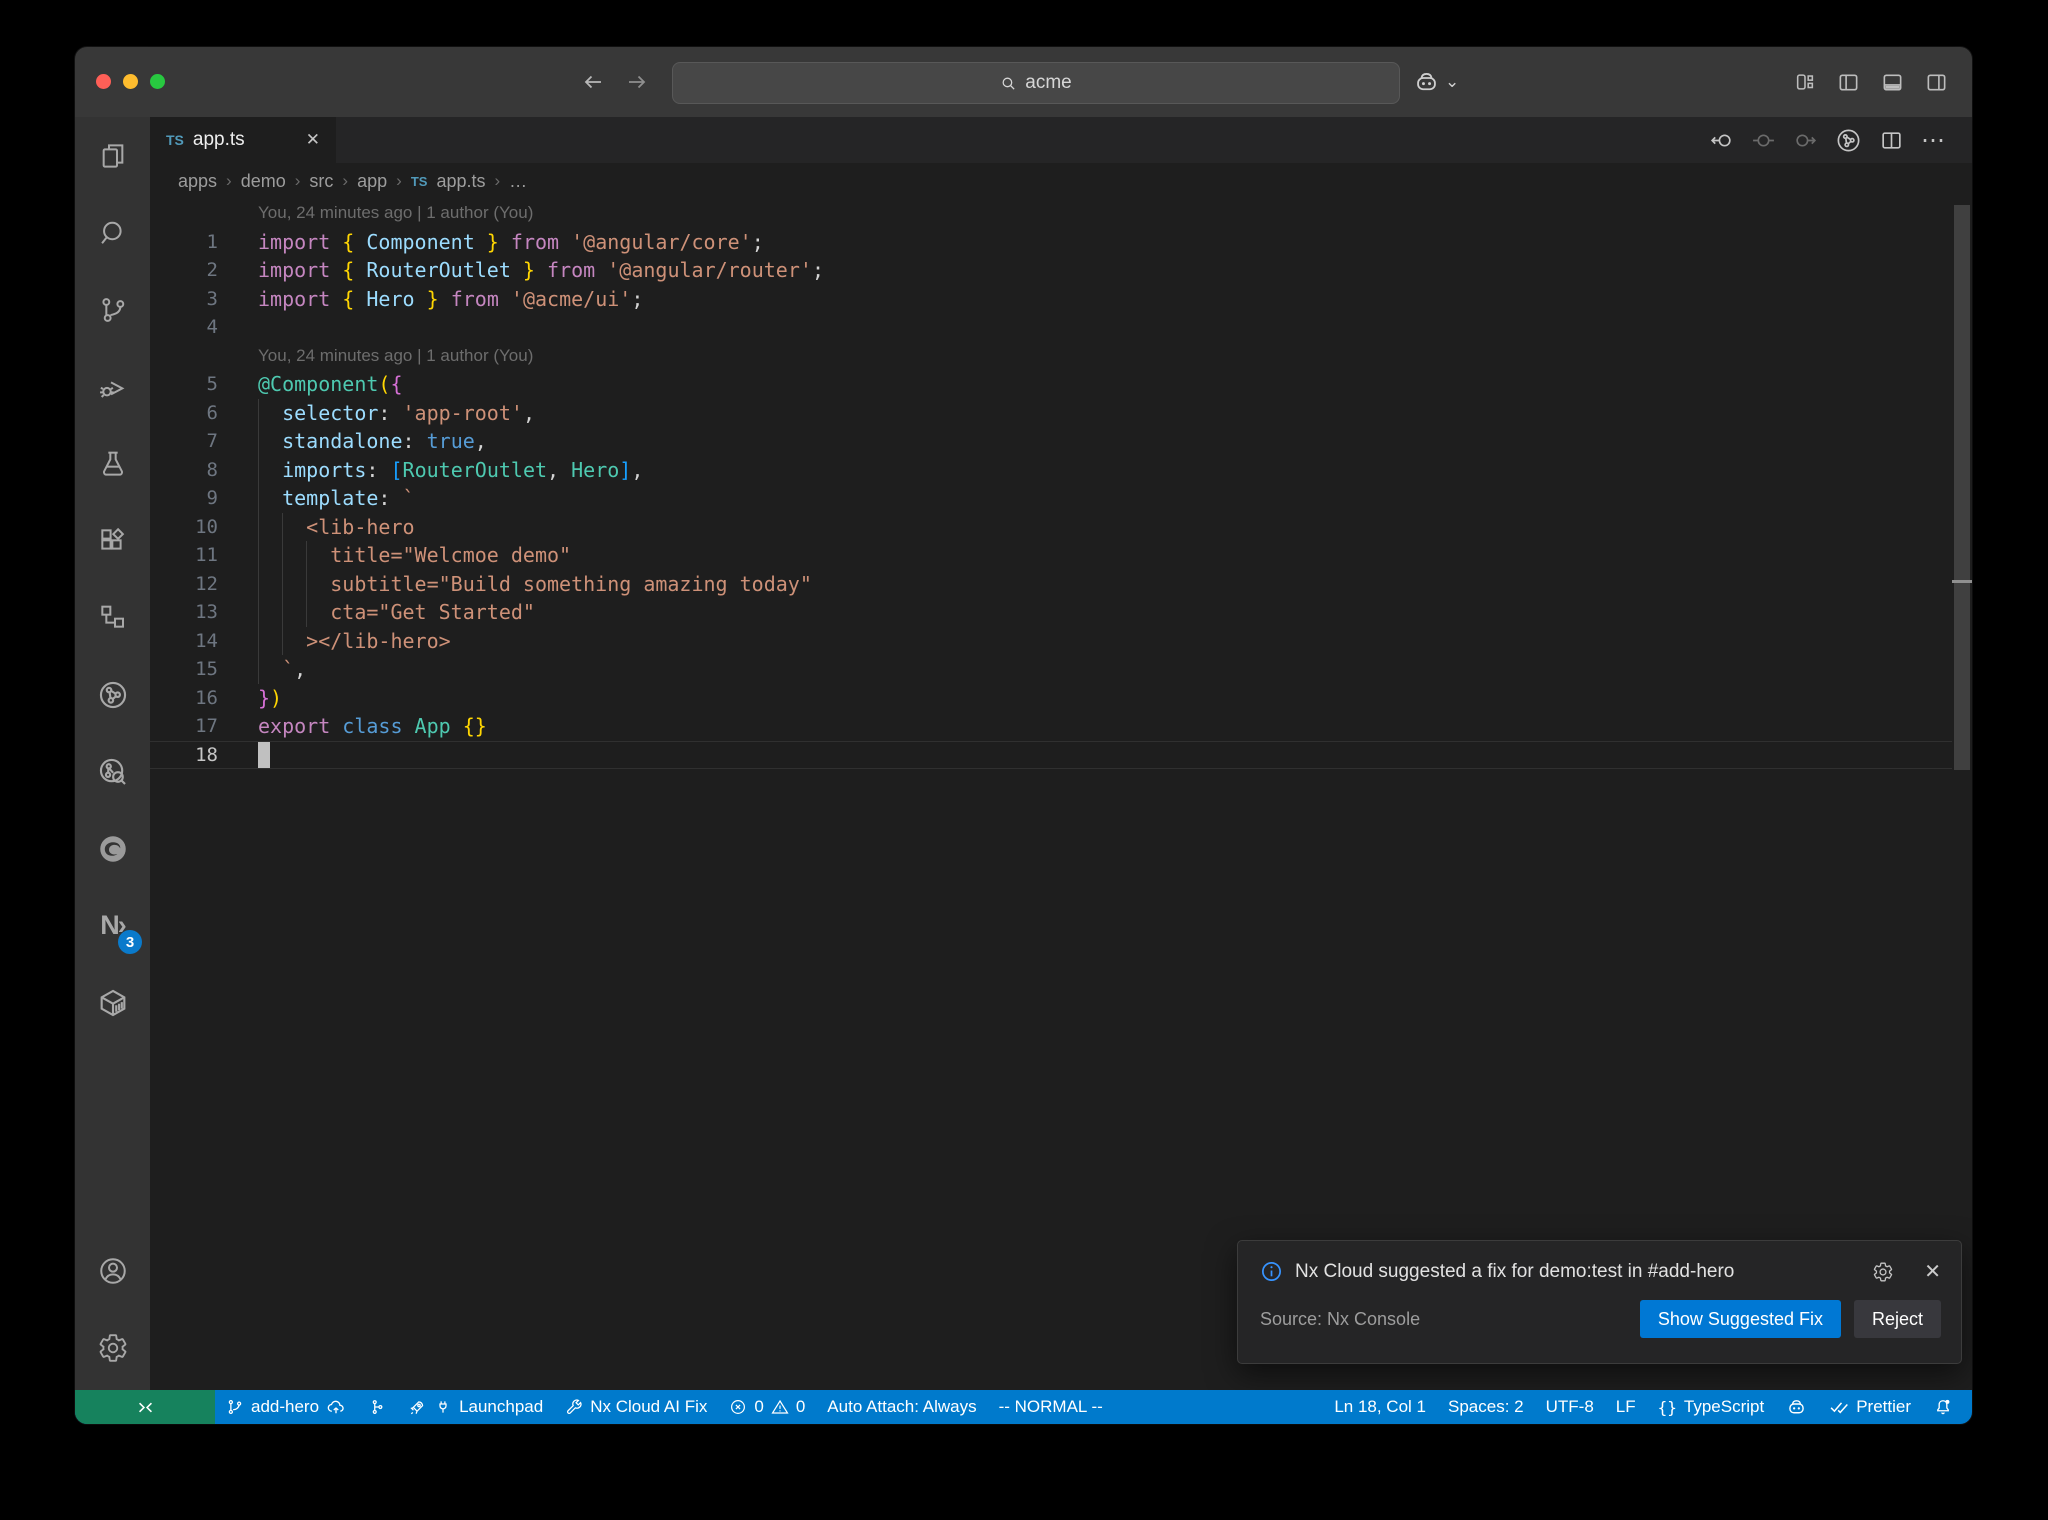 This screenshot has height=1520, width=2048. I want to click on line-number: 13, so click(184, 612).